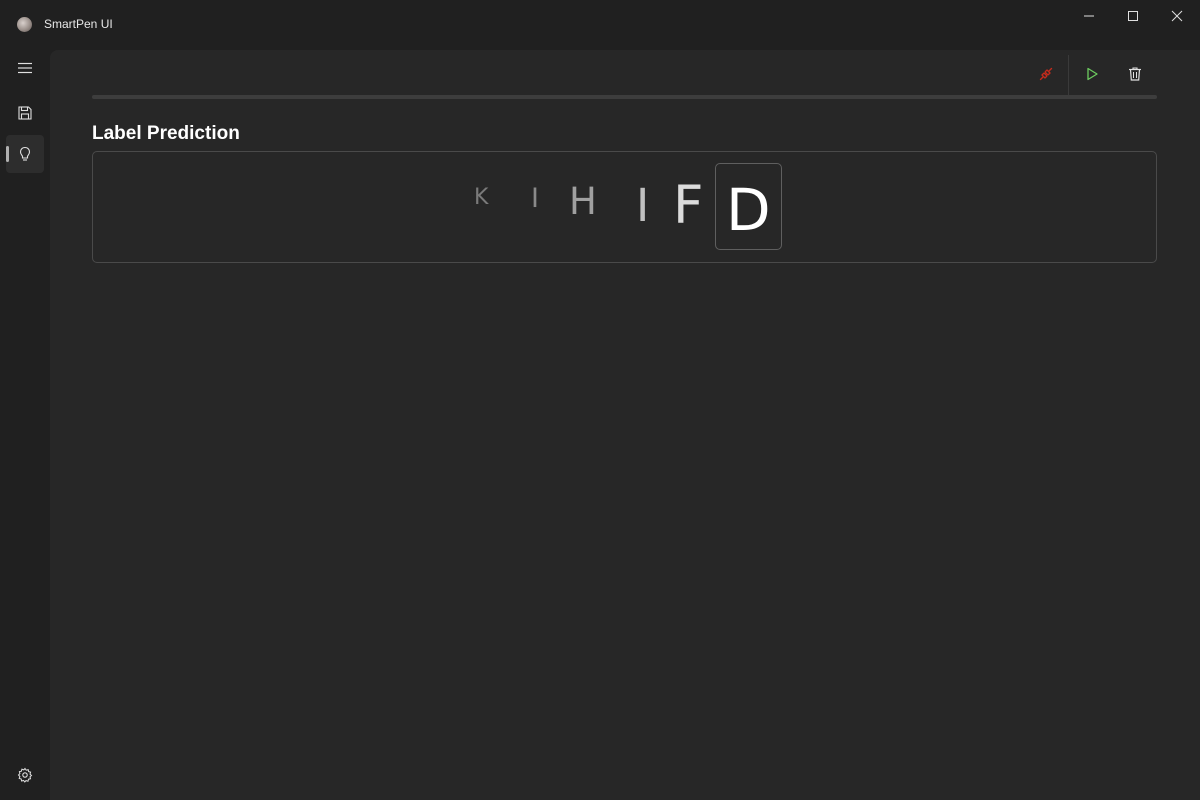 This screenshot has width=1200, height=800. I want to click on hamburger-menu-icon, so click(25, 68).